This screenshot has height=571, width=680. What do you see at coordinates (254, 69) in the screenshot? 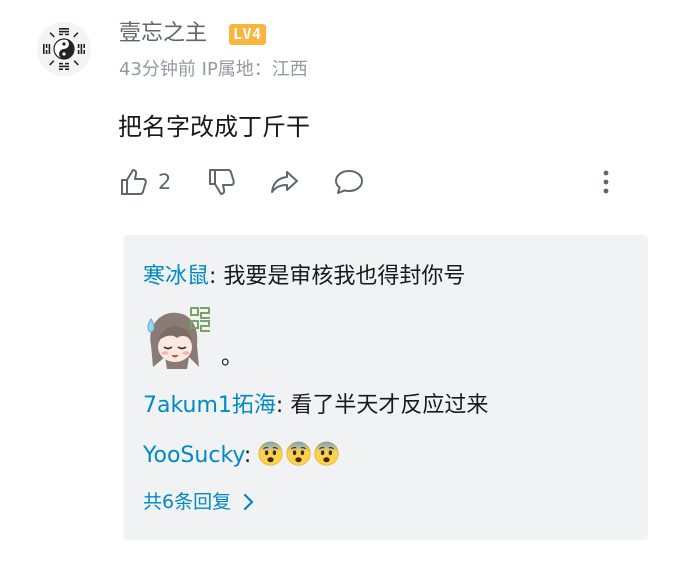
I see `comment-ip-location: IP属地：江西` at bounding box center [254, 69].